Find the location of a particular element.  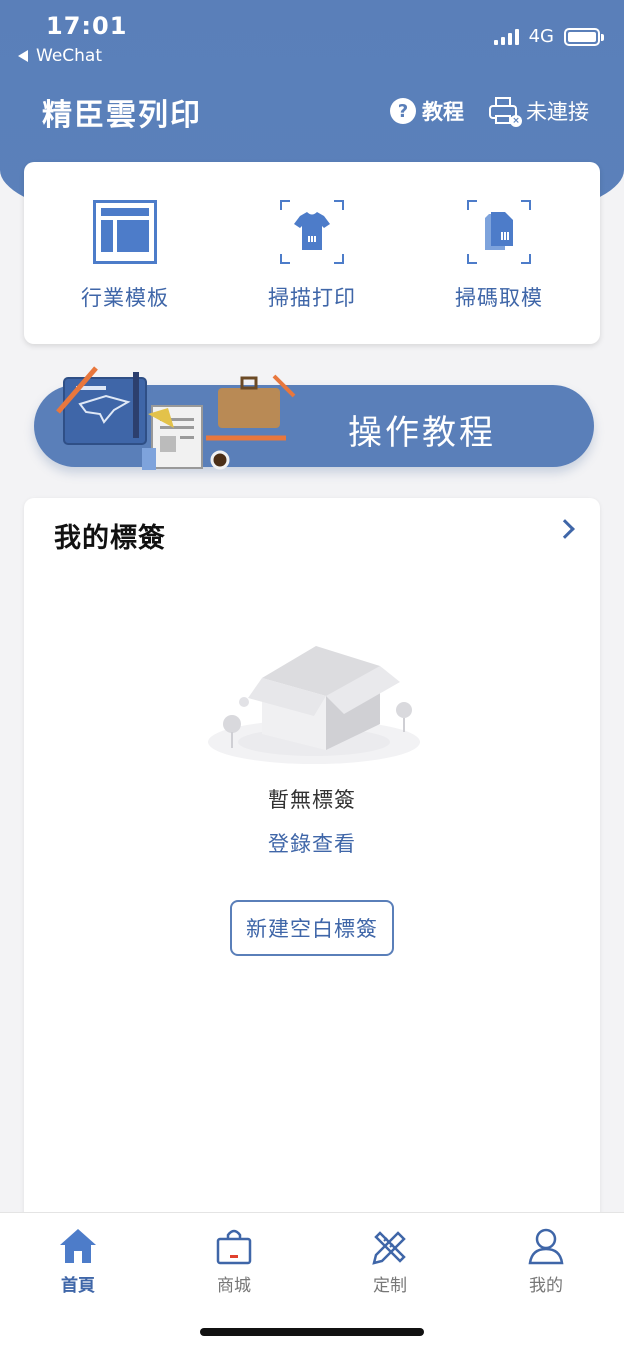

signal-icon is located at coordinates (506, 36).